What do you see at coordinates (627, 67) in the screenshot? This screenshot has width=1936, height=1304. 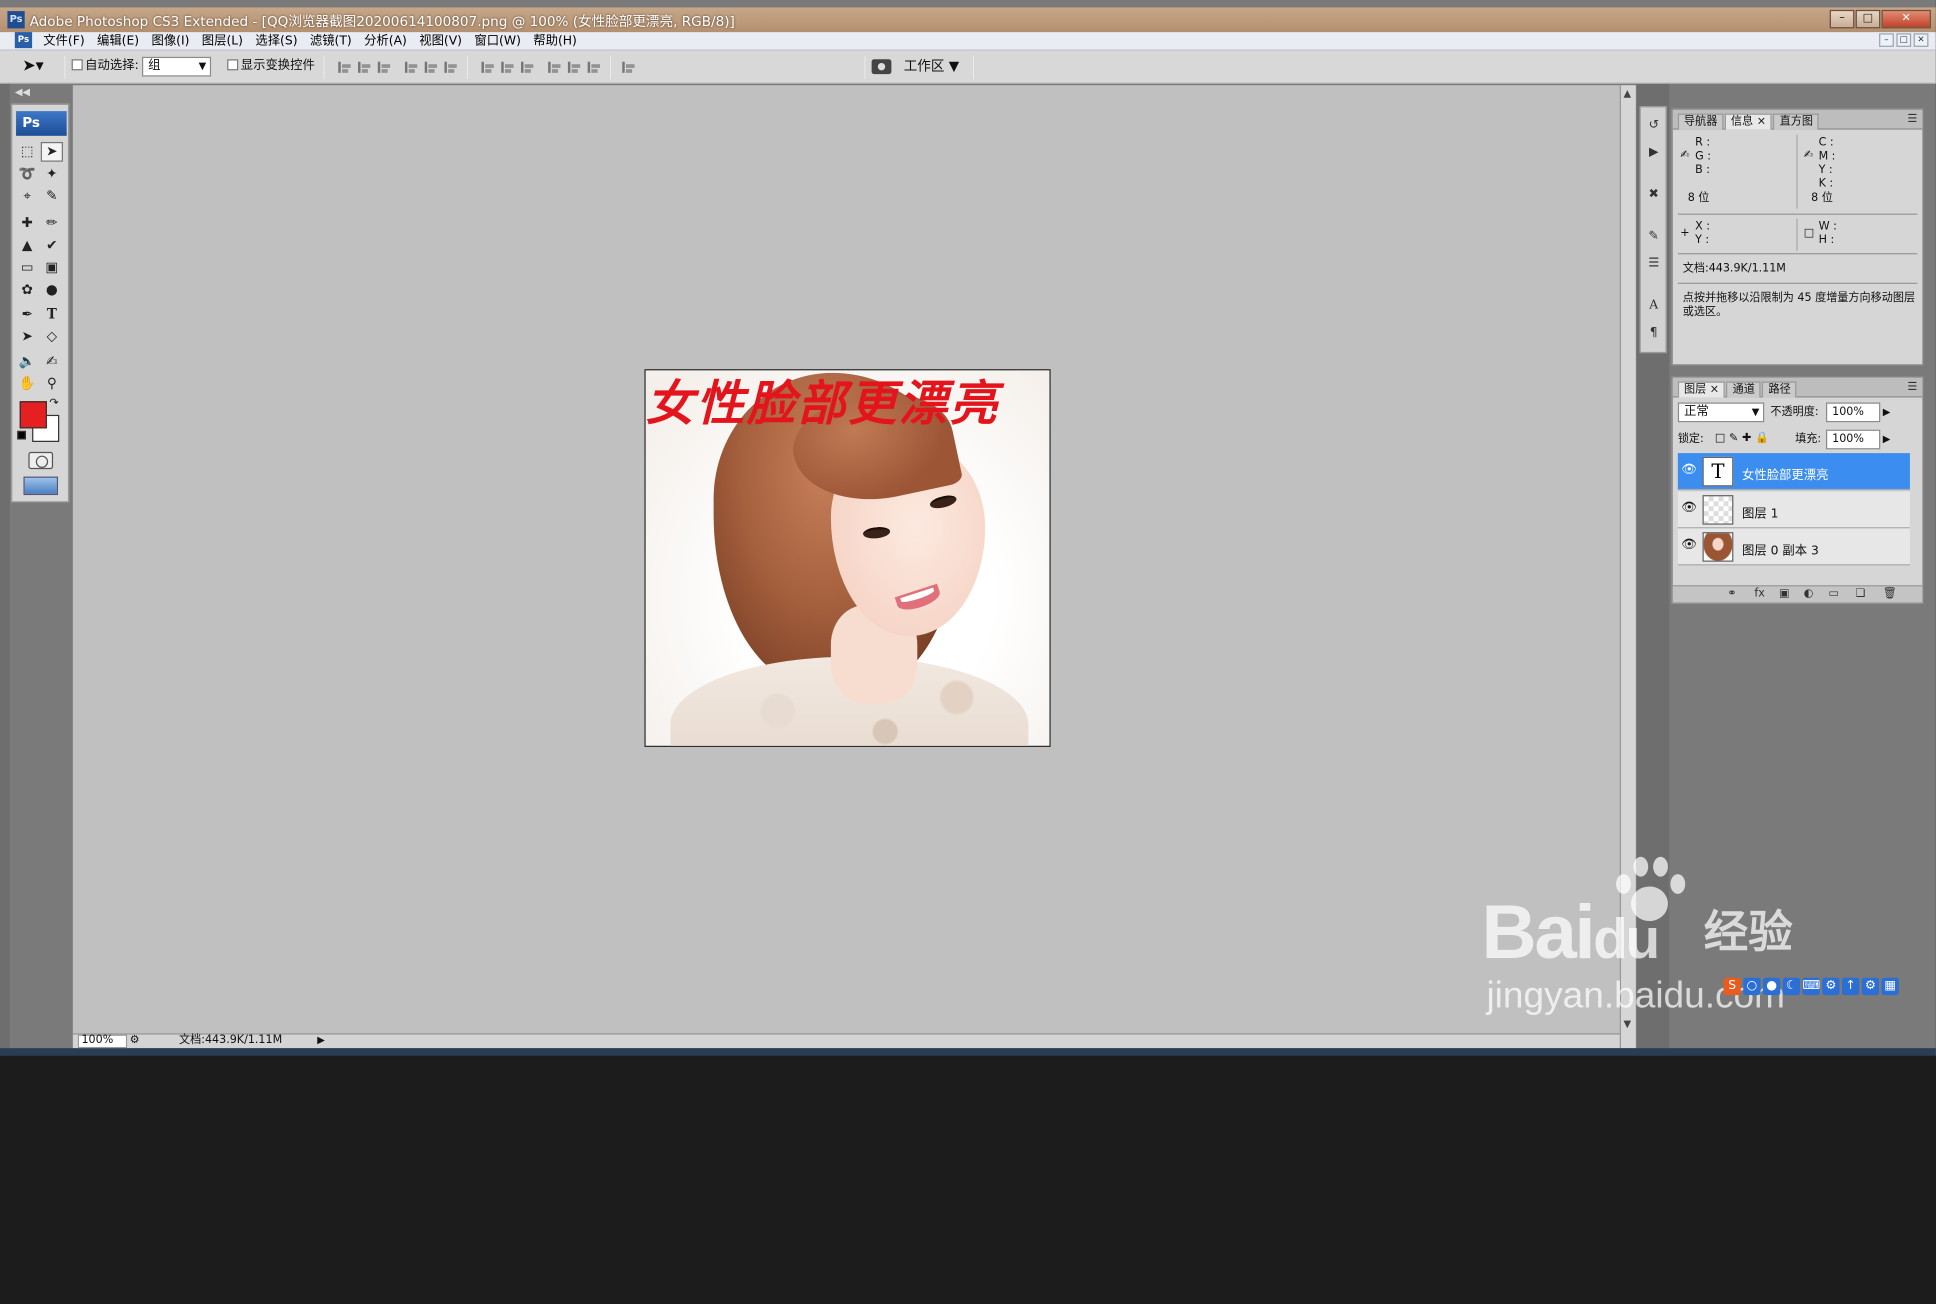 I see `auto-align-icon` at bounding box center [627, 67].